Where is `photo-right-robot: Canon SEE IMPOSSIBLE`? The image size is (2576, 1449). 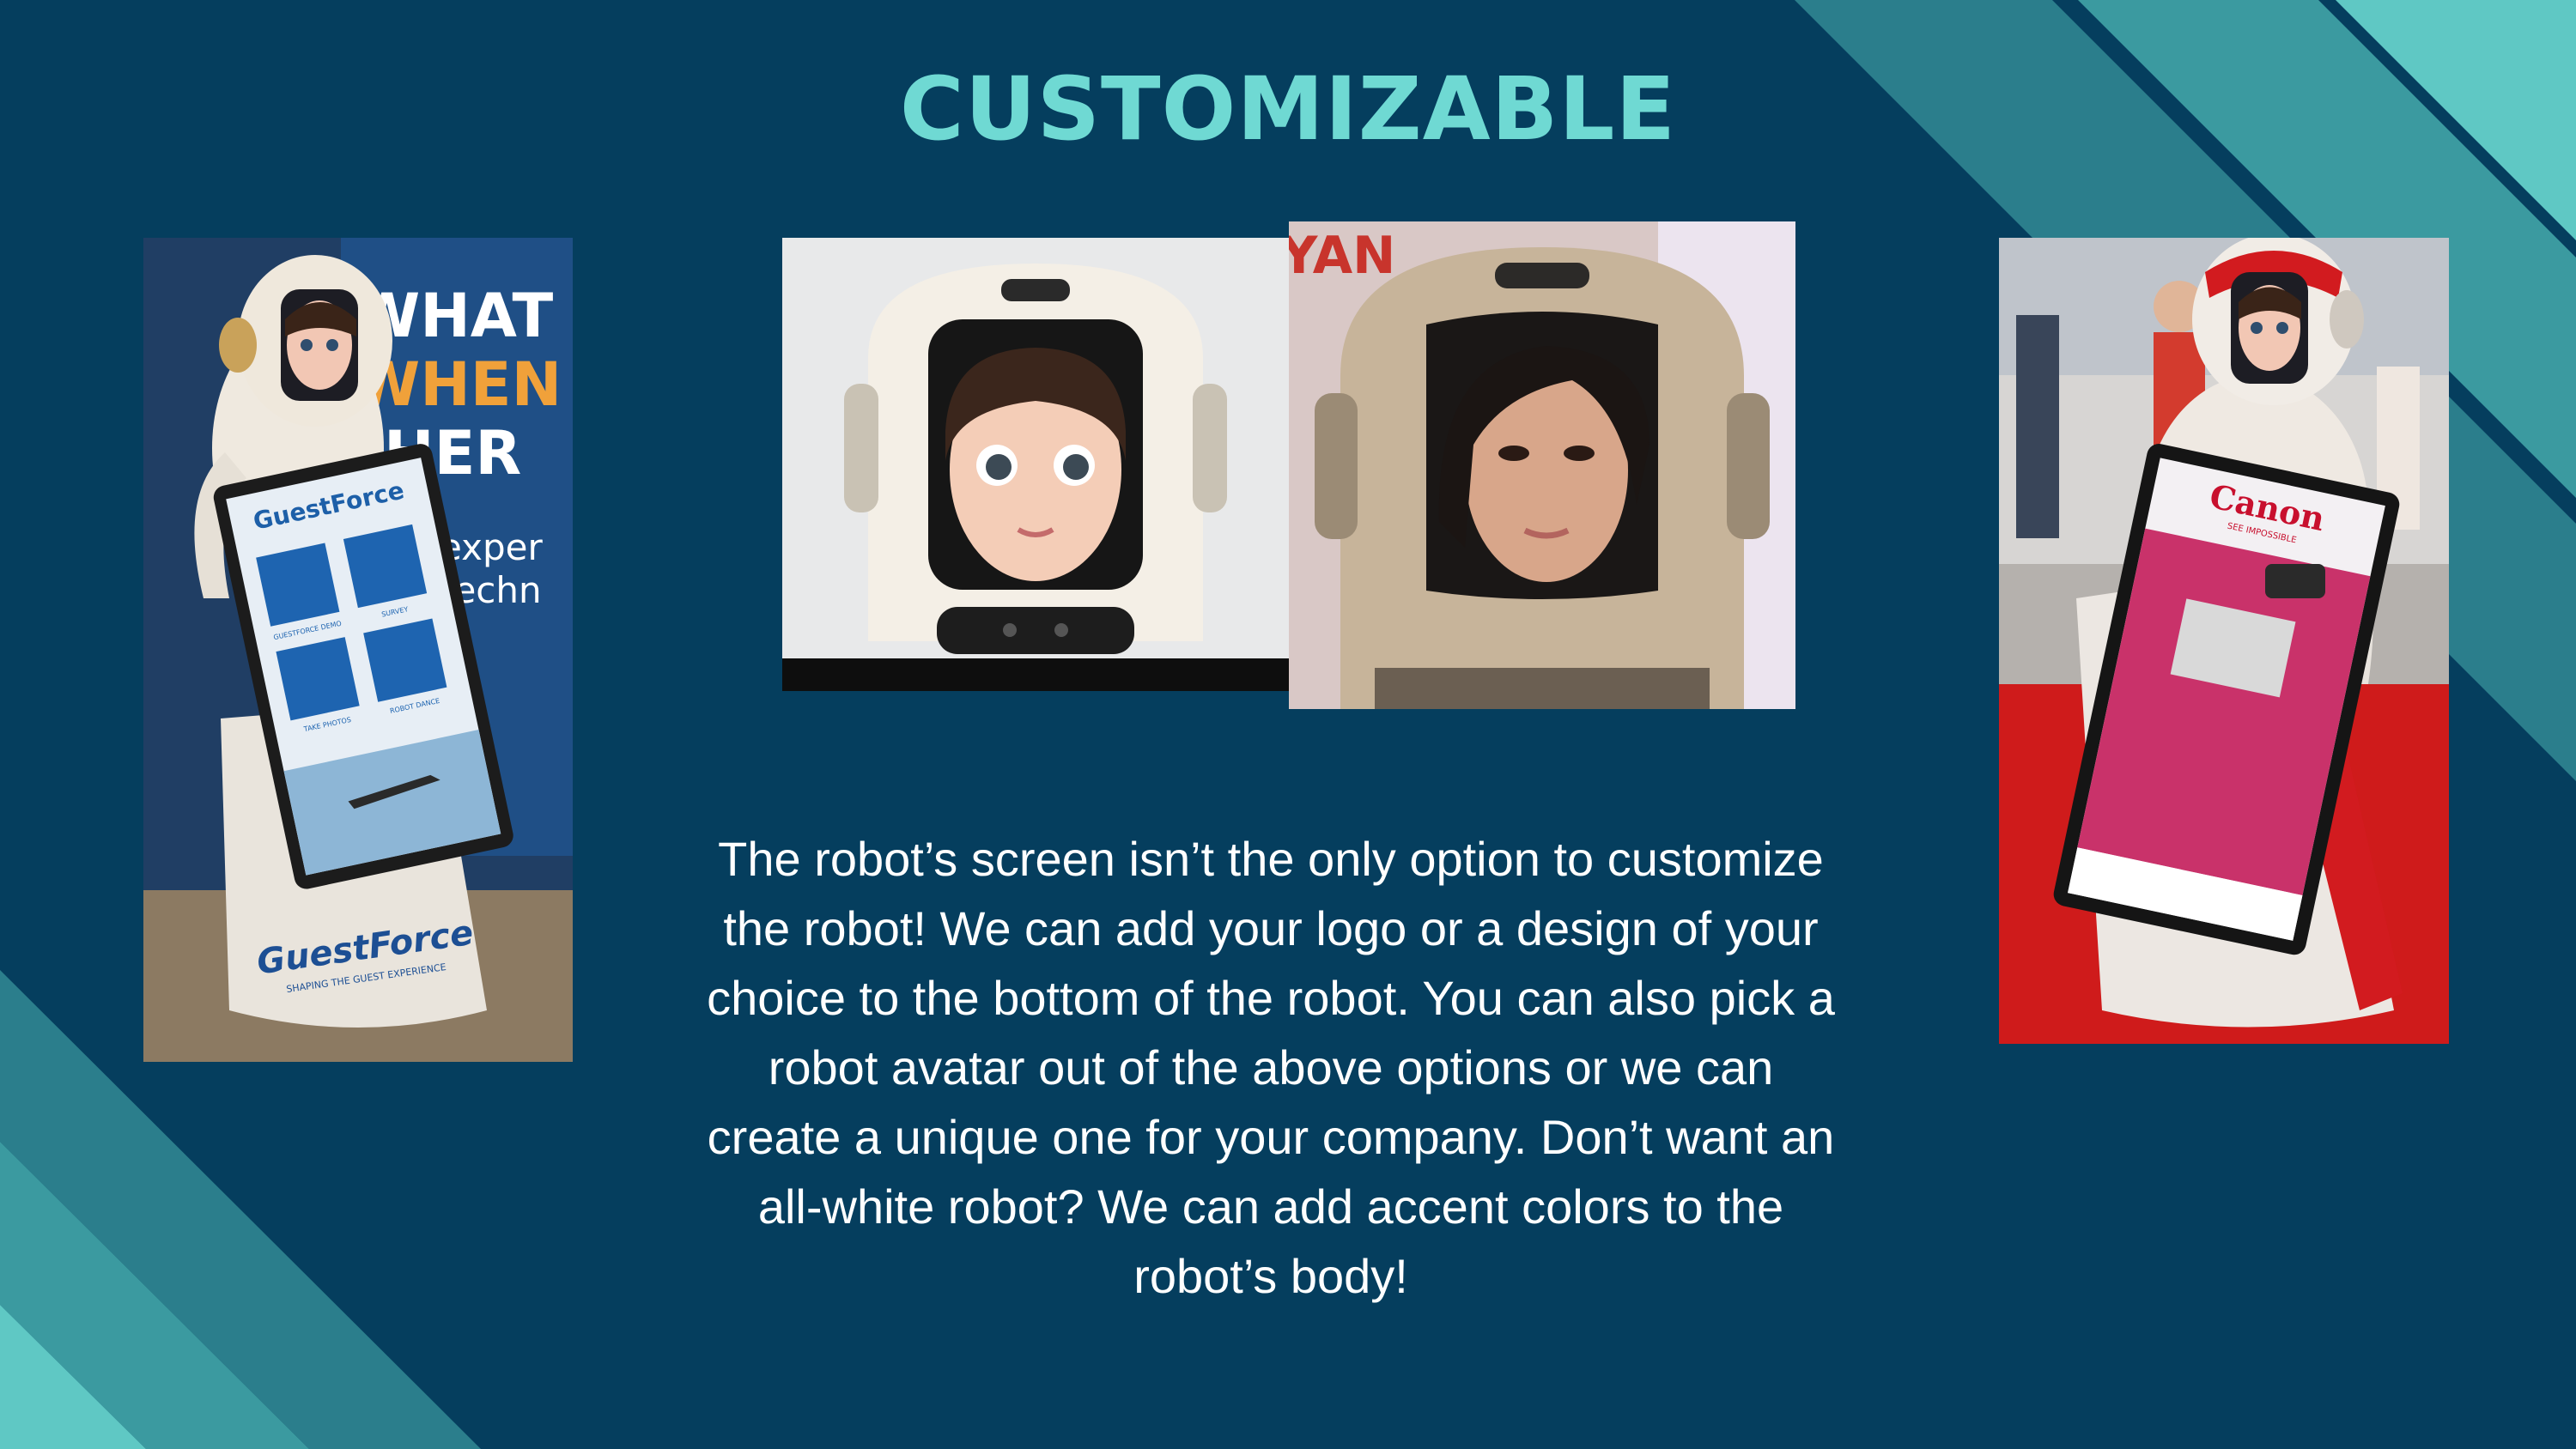
photo-right-robot: Canon SEE IMPOSSIBLE is located at coordinates (2224, 641).